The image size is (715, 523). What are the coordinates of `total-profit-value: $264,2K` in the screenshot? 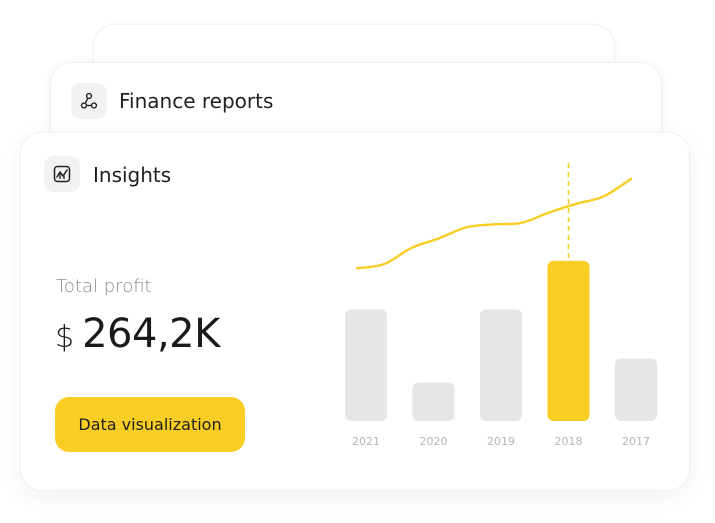 It's located at (137, 334).